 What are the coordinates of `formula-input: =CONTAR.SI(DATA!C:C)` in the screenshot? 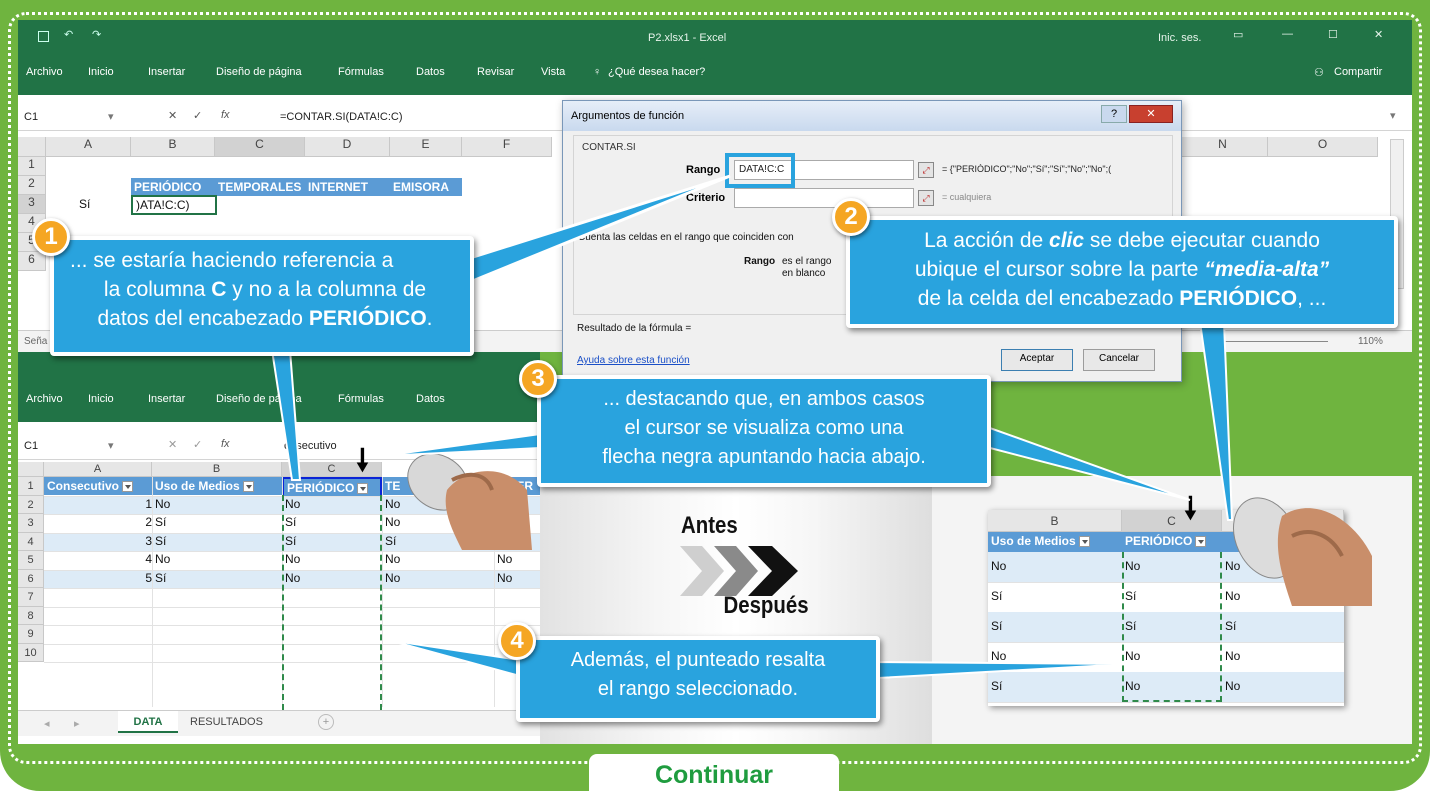 It's located at (341, 117).